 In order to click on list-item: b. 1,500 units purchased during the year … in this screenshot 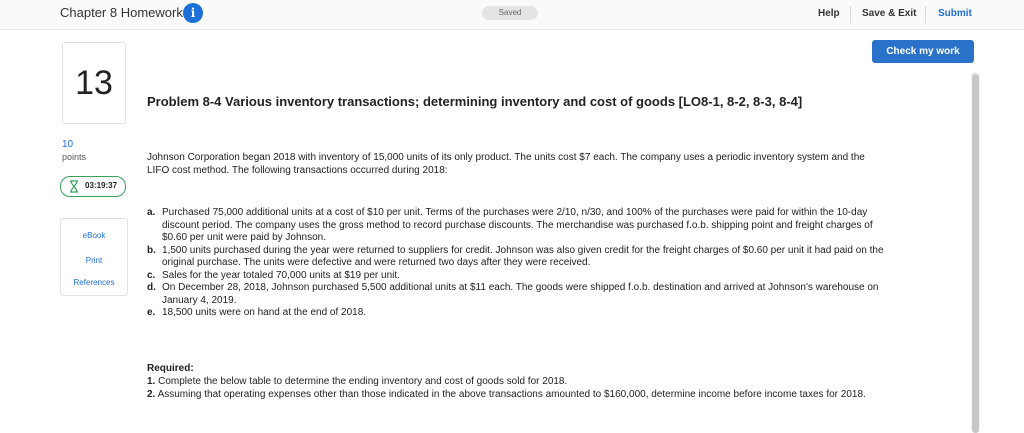, I will do `click(519, 257)`.